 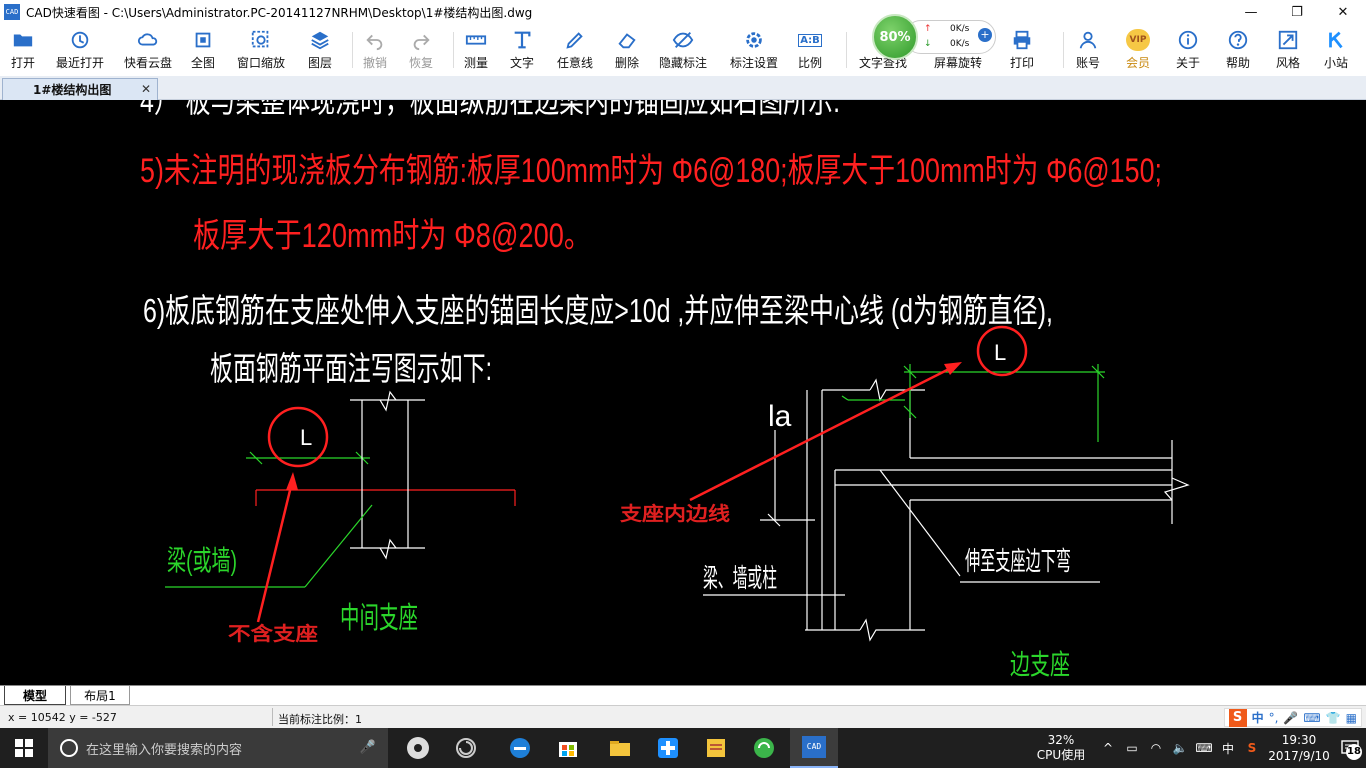 I want to click on ime-punct-icon: °,, so click(x=1274, y=718).